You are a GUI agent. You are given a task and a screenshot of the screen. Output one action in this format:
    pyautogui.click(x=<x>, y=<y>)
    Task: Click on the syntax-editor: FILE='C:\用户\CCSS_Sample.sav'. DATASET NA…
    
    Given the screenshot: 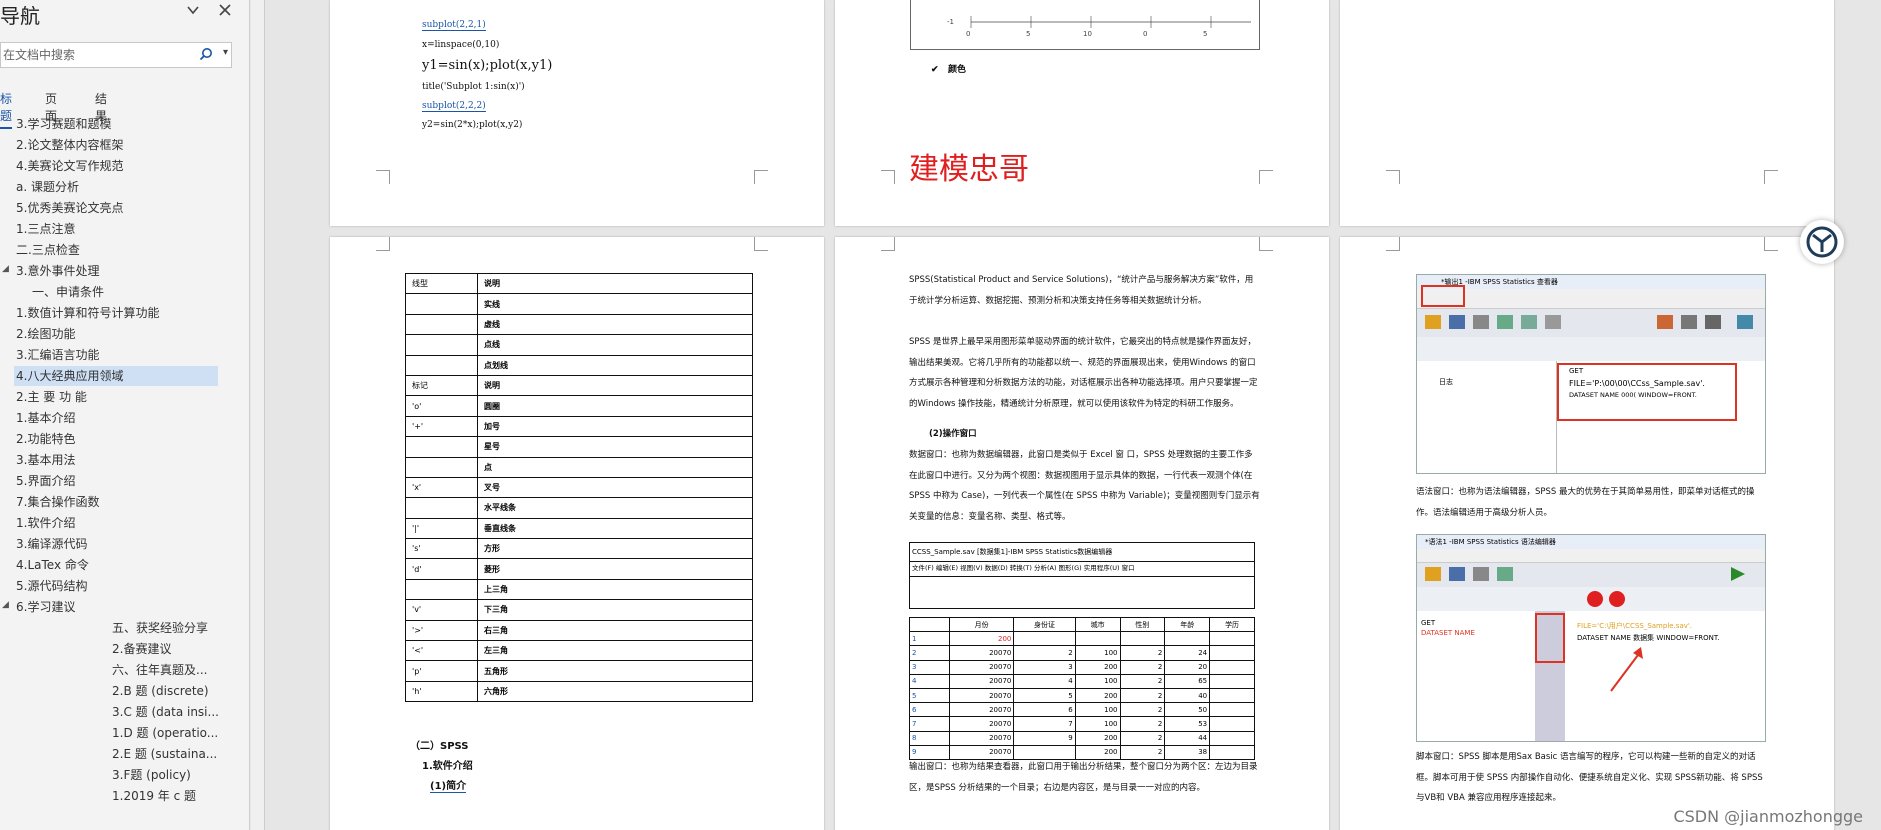 What is the action you would take?
    pyautogui.click(x=1665, y=676)
    